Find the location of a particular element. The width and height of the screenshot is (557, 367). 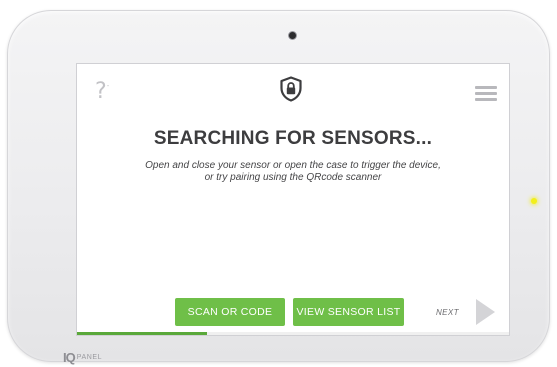

progress-fill is located at coordinates (142, 333).